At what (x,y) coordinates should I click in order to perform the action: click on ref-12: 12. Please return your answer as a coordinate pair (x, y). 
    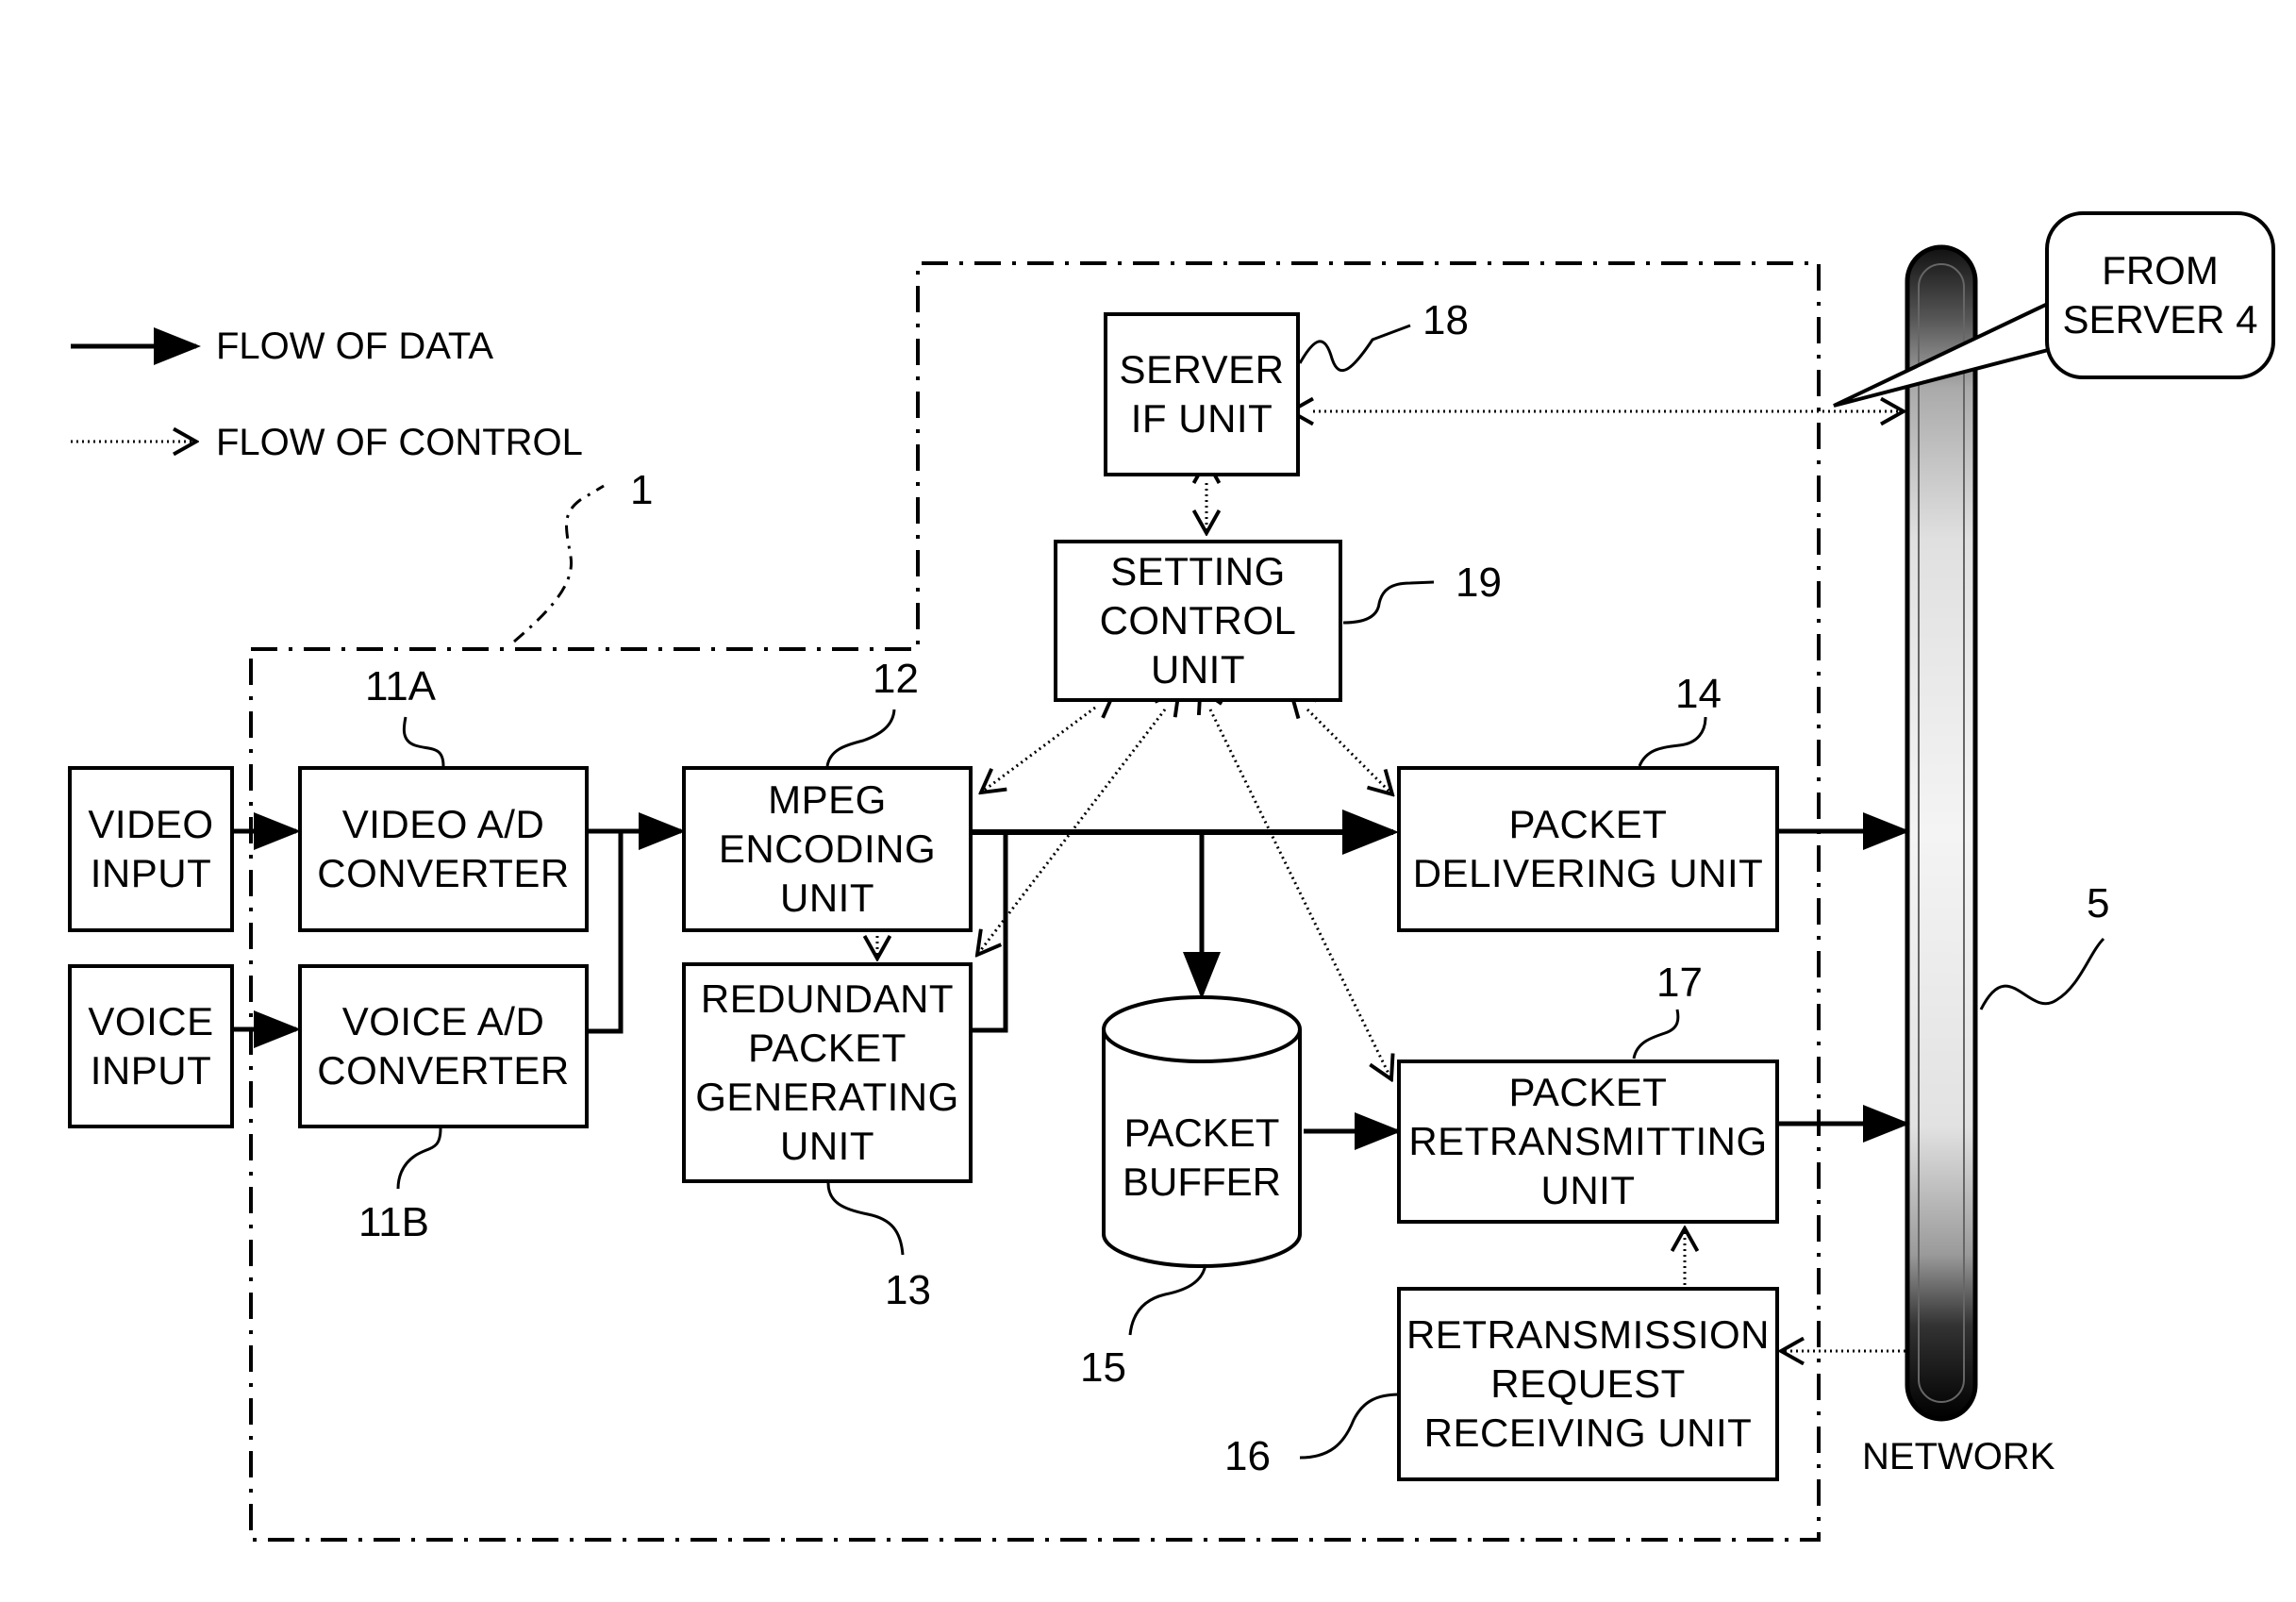
    Looking at the image, I should click on (896, 679).